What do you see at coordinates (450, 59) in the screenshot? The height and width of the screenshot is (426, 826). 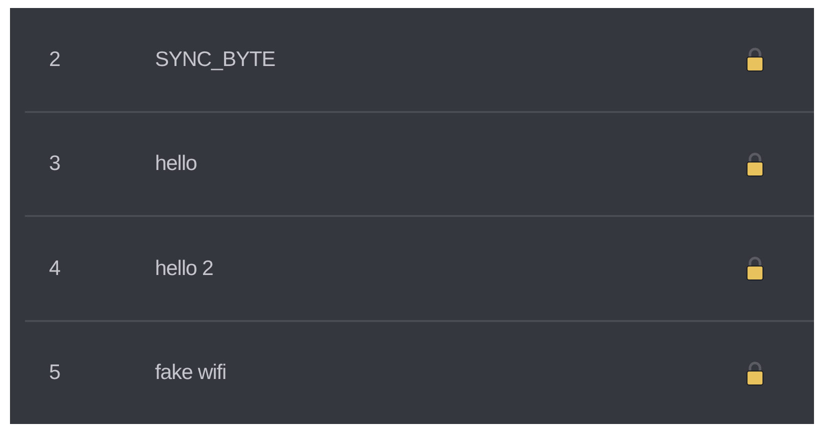 I see `network-name: SYNC_BYTE` at bounding box center [450, 59].